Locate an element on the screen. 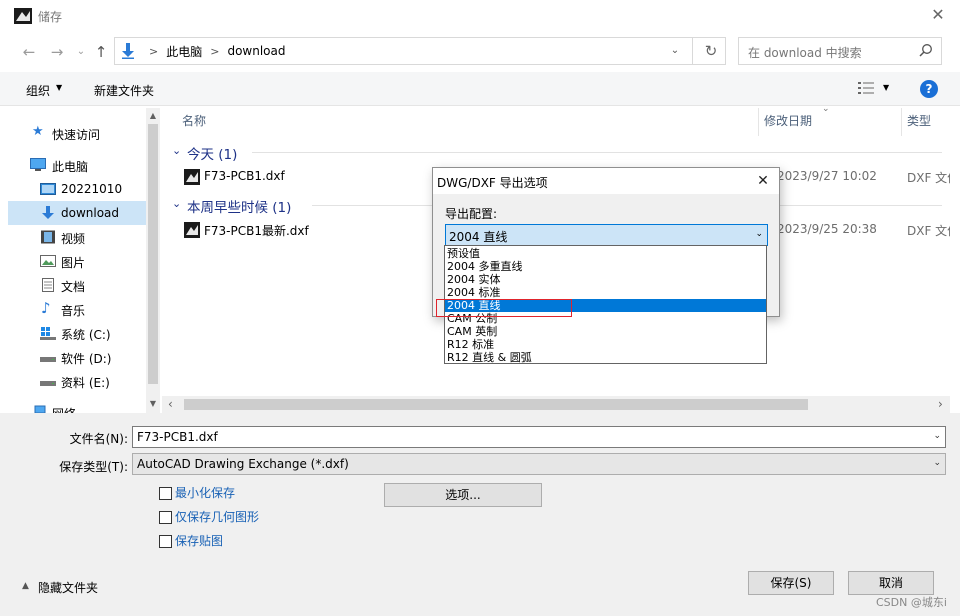 This screenshot has height=616, width=960. divider is located at coordinates (692, 51).